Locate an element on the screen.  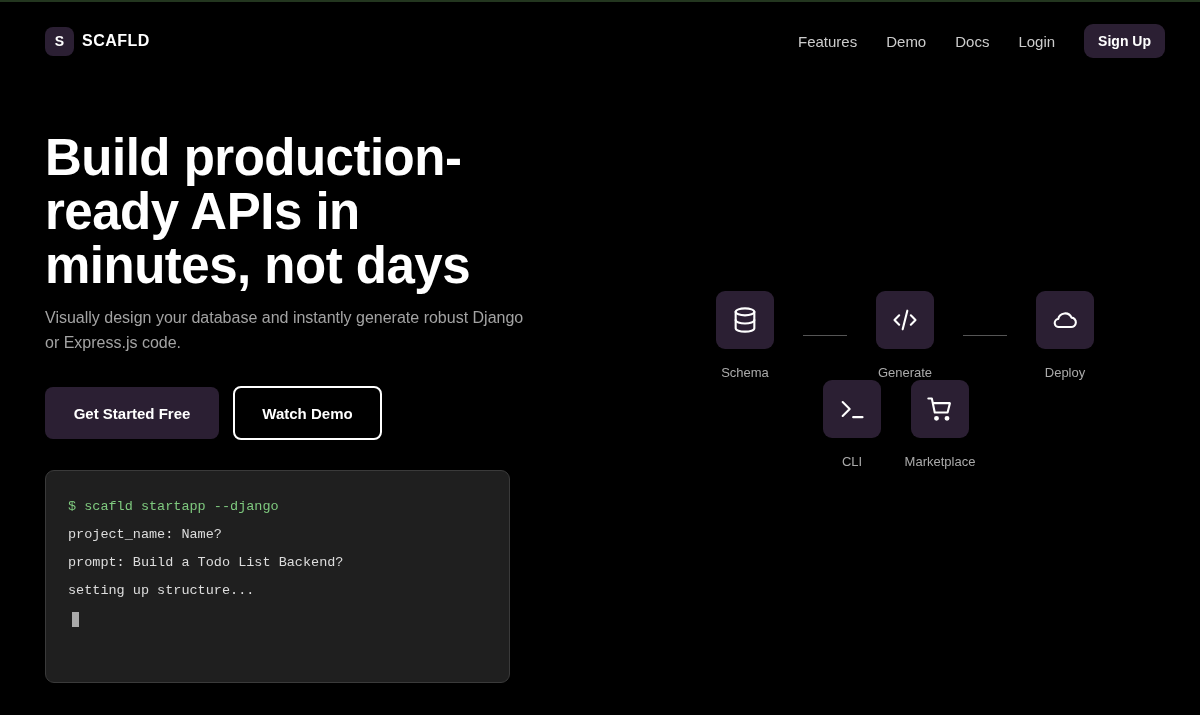
step-label: Schema is located at coordinates (745, 372).